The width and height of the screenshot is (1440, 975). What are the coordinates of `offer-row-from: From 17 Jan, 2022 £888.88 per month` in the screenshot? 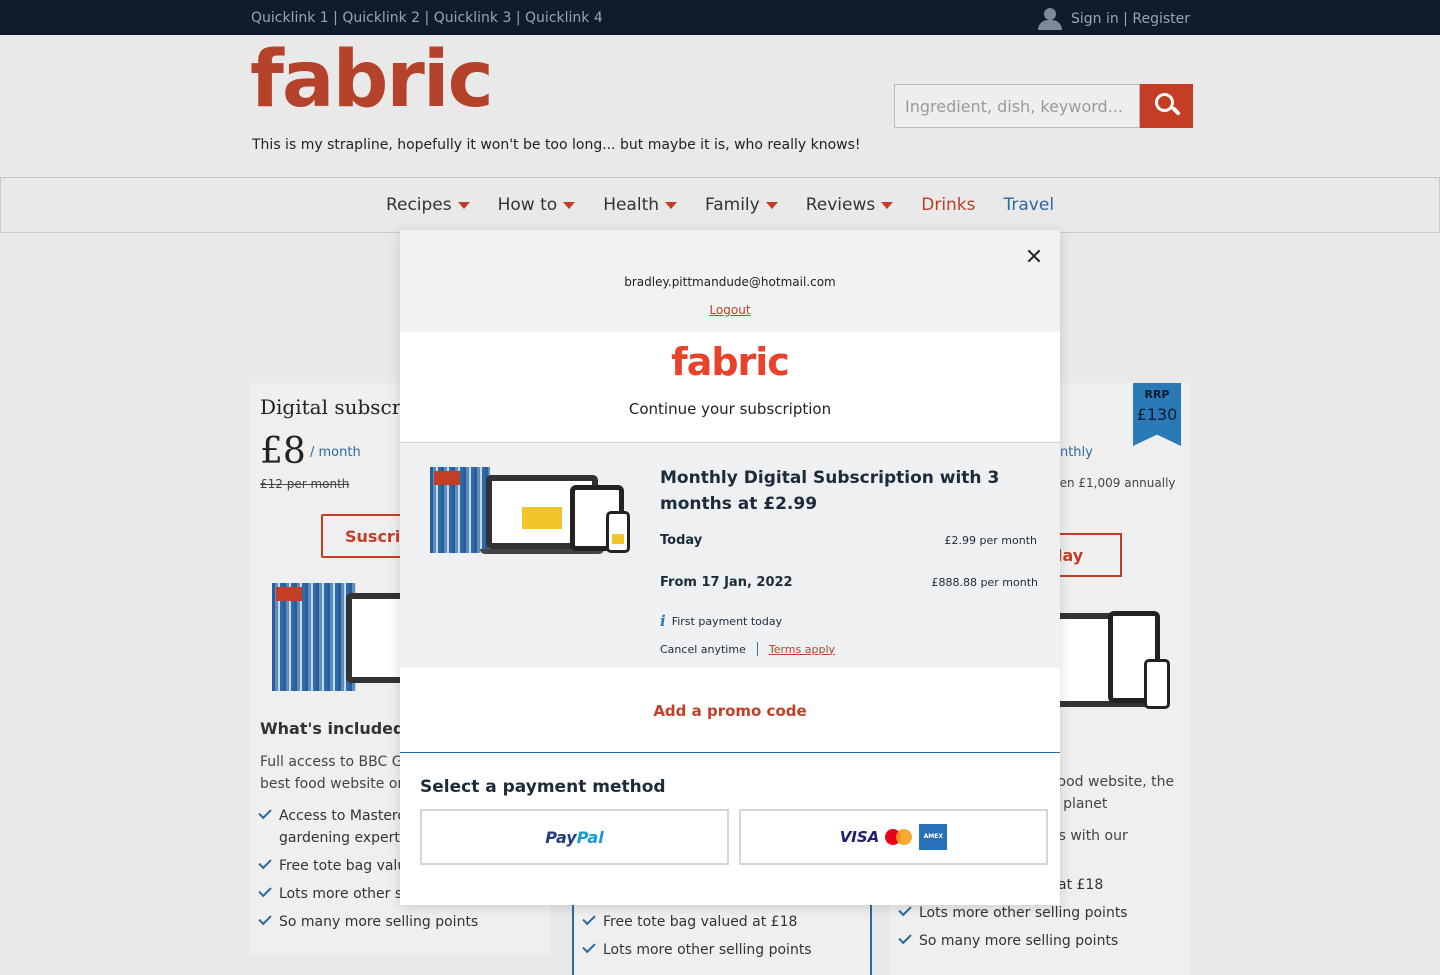 It's located at (849, 582).